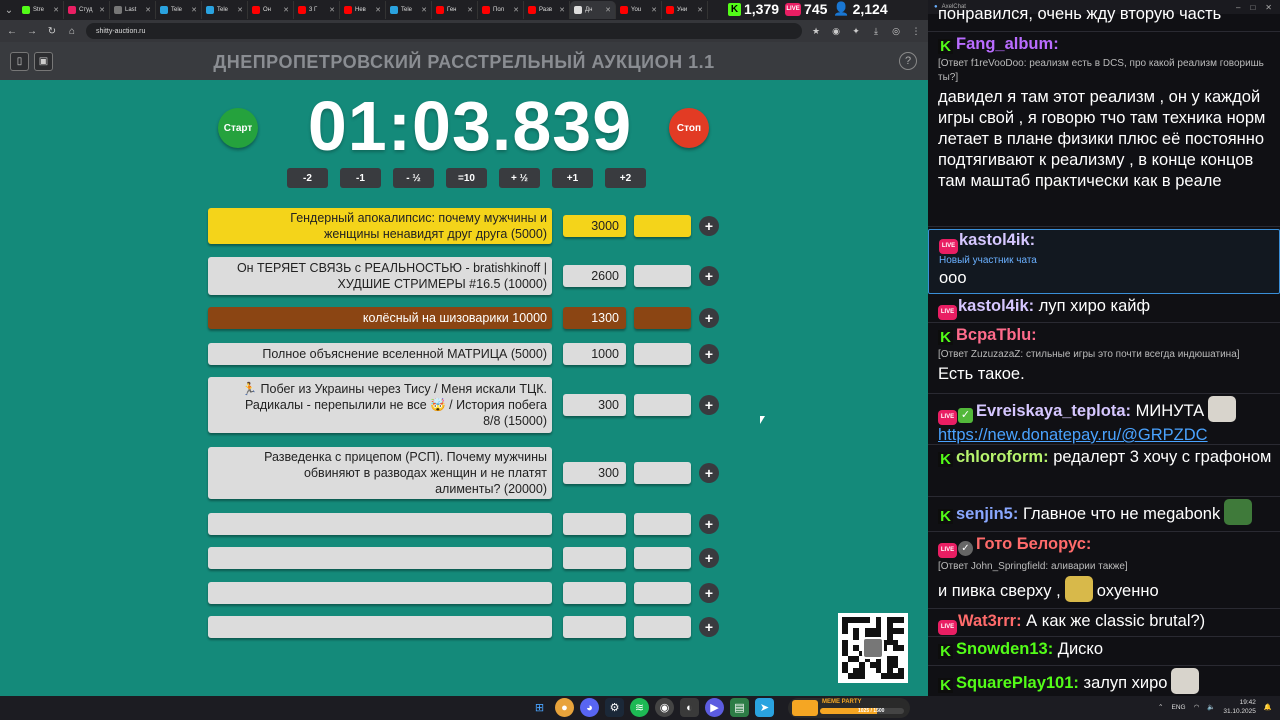 Image resolution: width=1280 pixels, height=720 pixels. What do you see at coordinates (1268, 707) in the screenshot?
I see `notification-icon: 🔔` at bounding box center [1268, 707].